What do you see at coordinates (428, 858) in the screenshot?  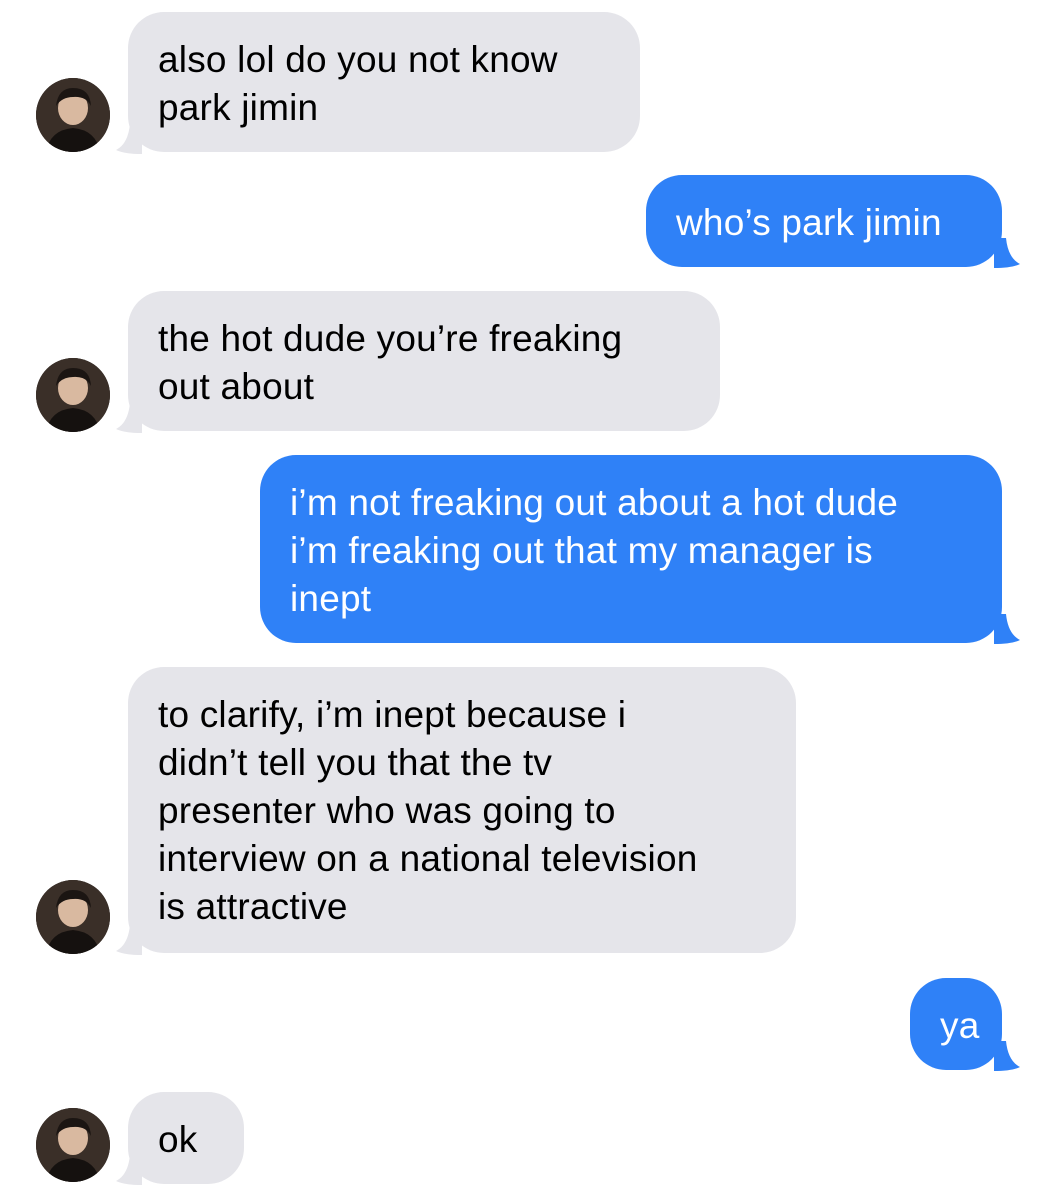 I see `message-text-line: interview on a national television` at bounding box center [428, 858].